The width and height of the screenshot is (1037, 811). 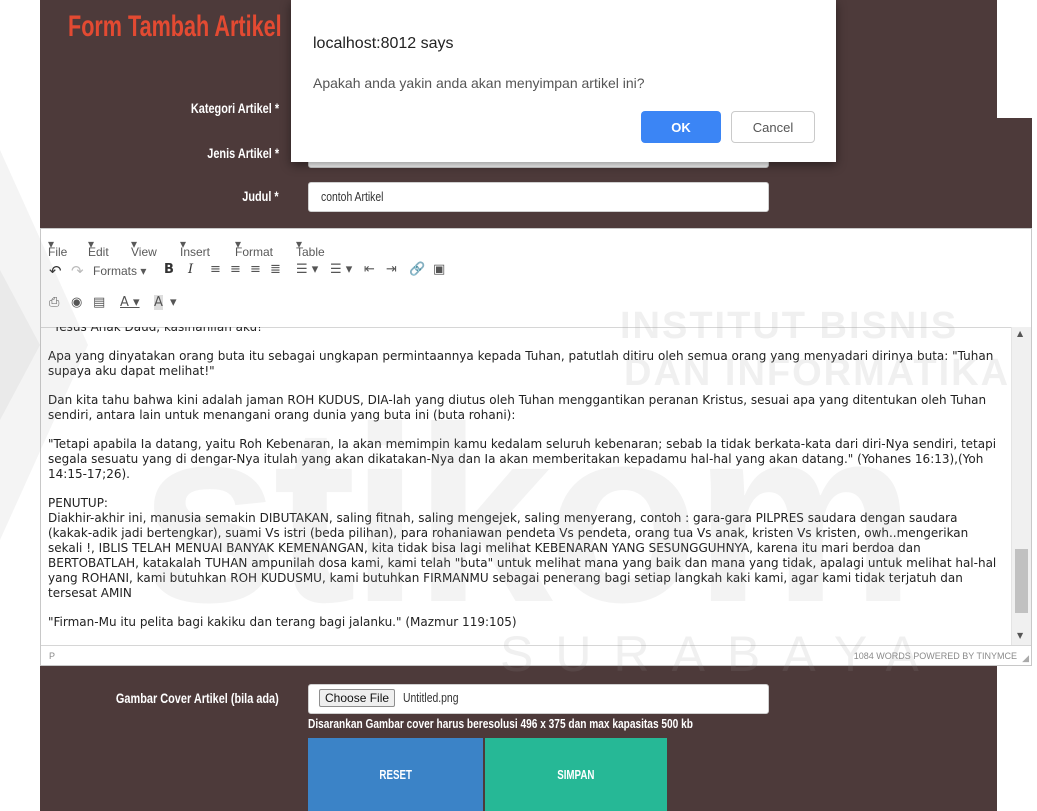 I want to click on file-name: Untitled.png, so click(x=430, y=697).